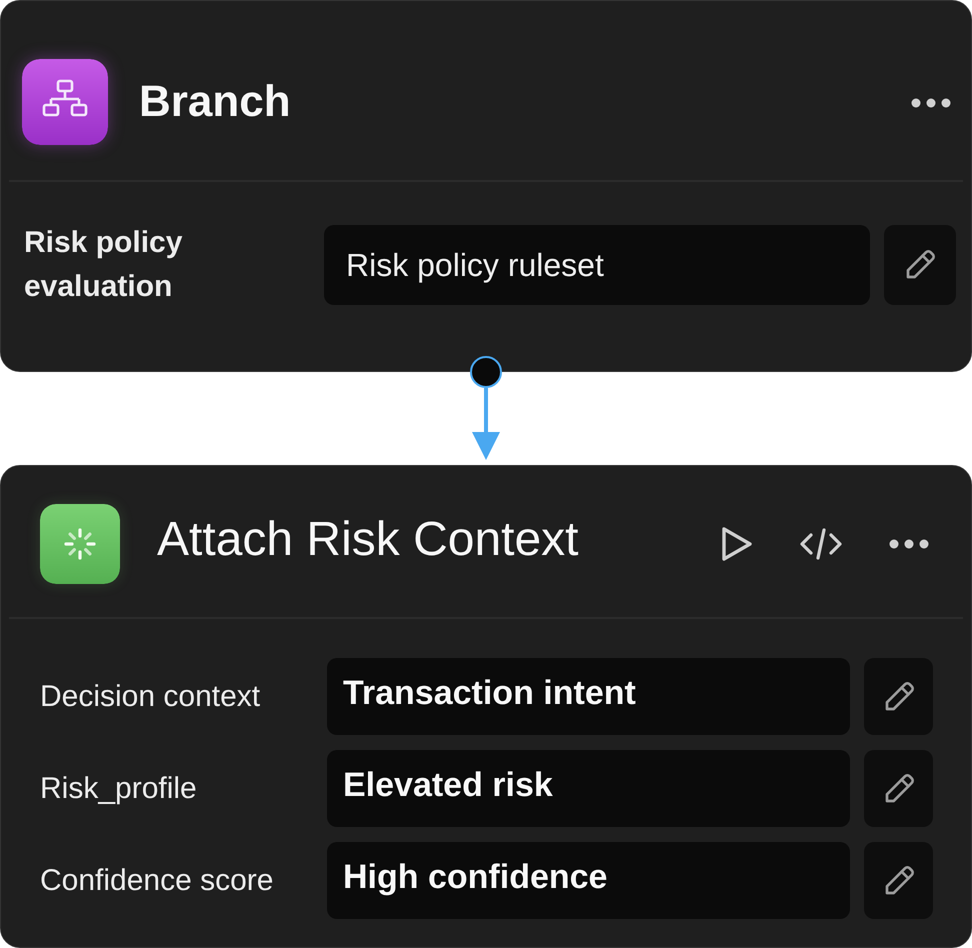 This screenshot has width=972, height=948. What do you see at coordinates (588, 788) in the screenshot?
I see `value-field: Elevated risk` at bounding box center [588, 788].